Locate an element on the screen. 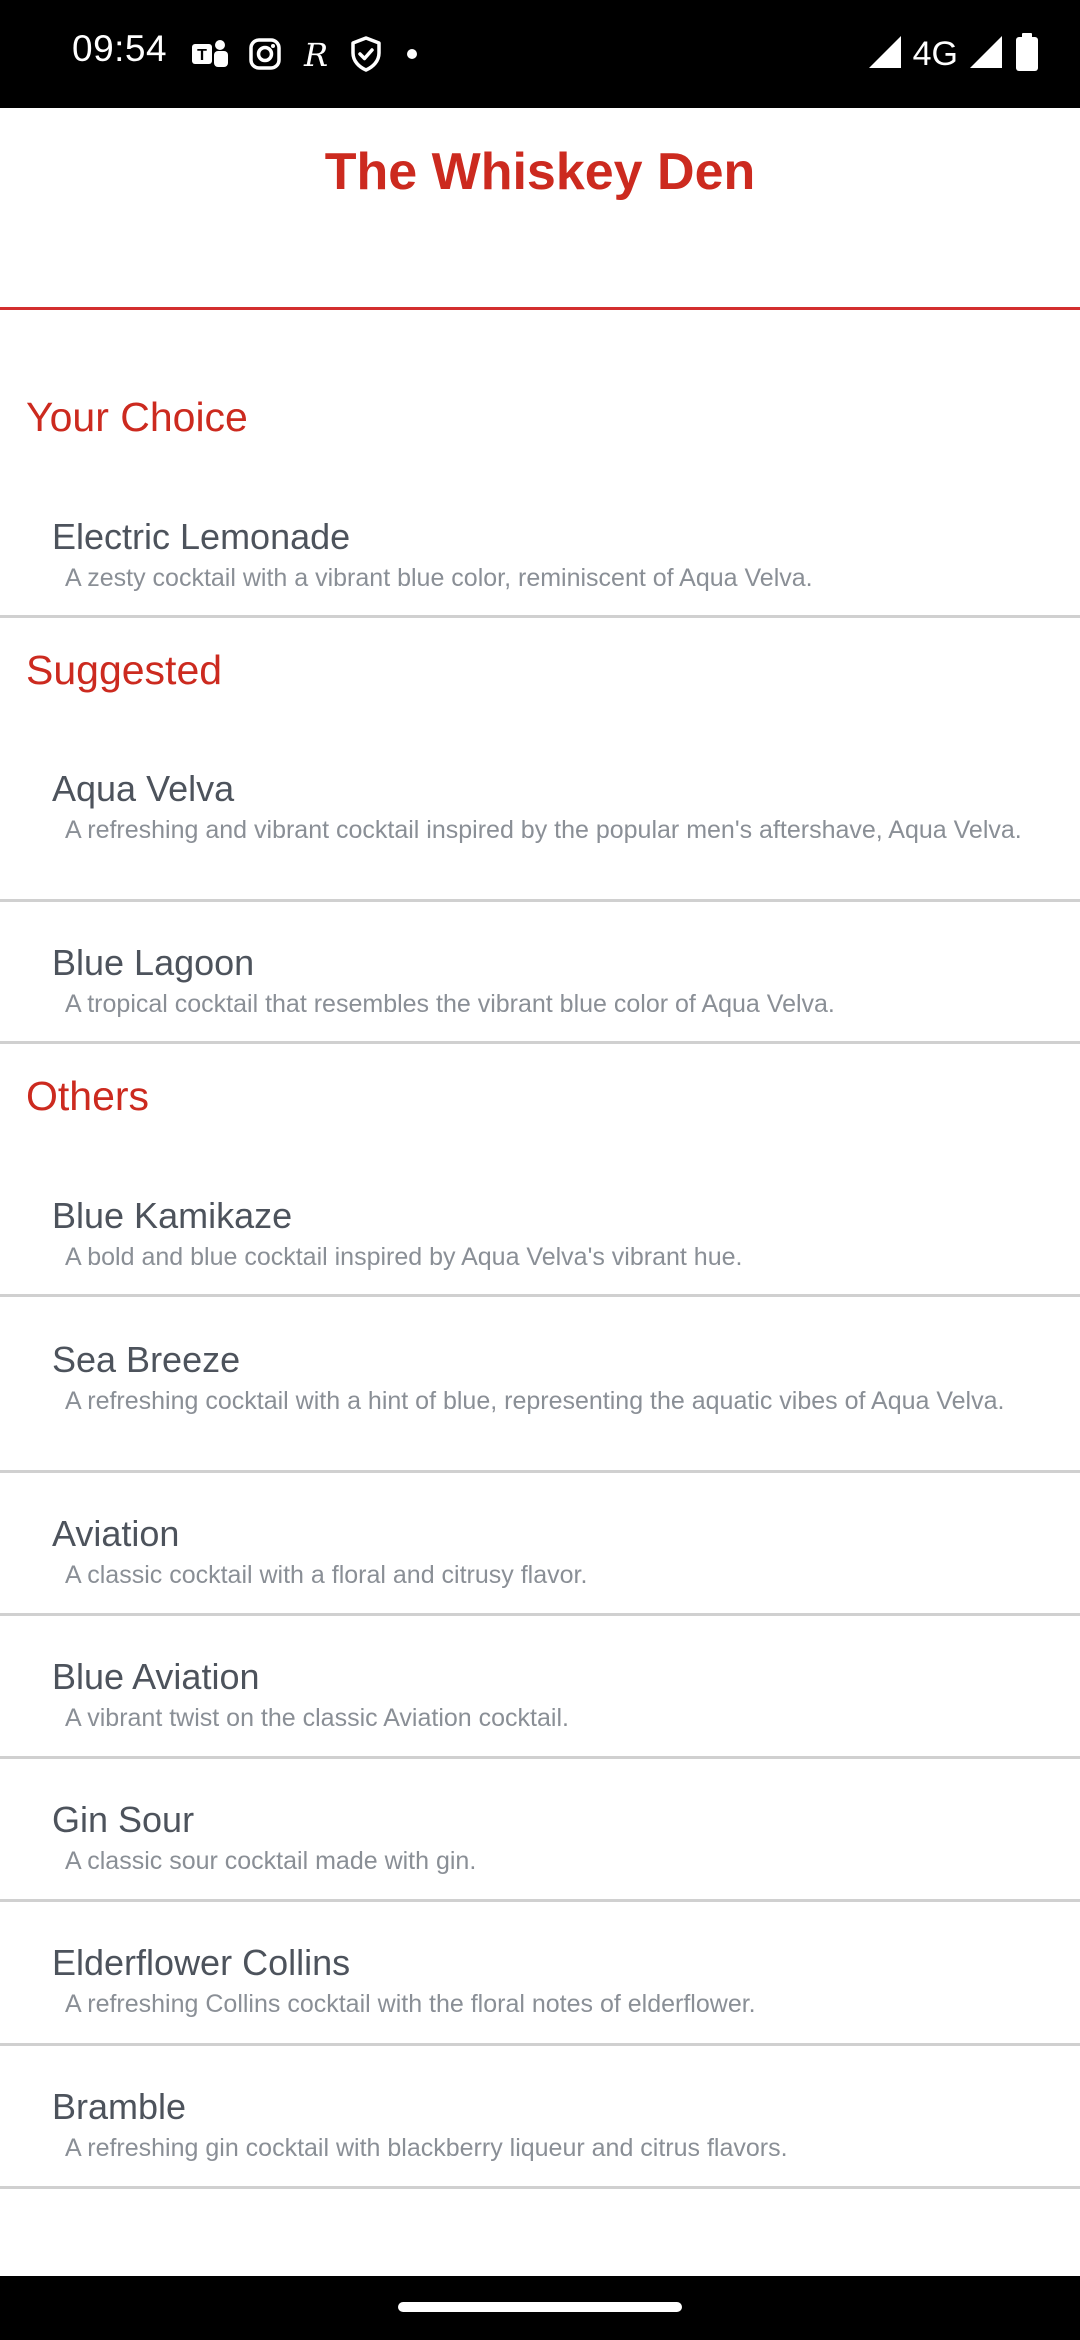  network-type-label: 4G is located at coordinates (935, 53).